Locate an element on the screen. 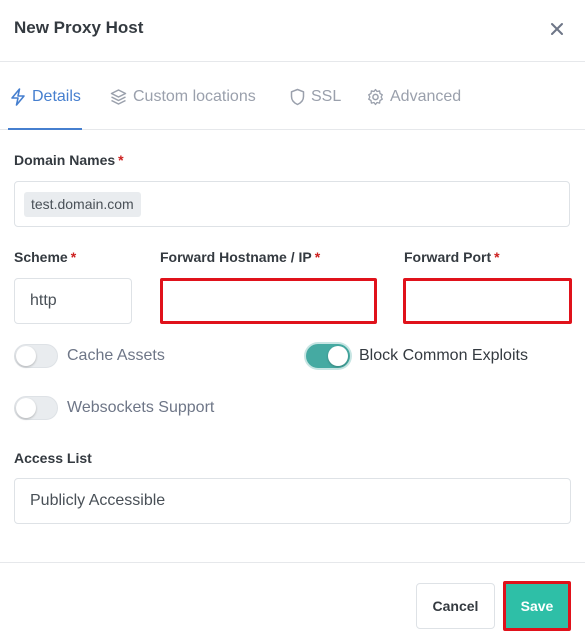 Image resolution: width=585 pixels, height=640 pixels. modal-footer: Cancel Save is located at coordinates (292, 601).